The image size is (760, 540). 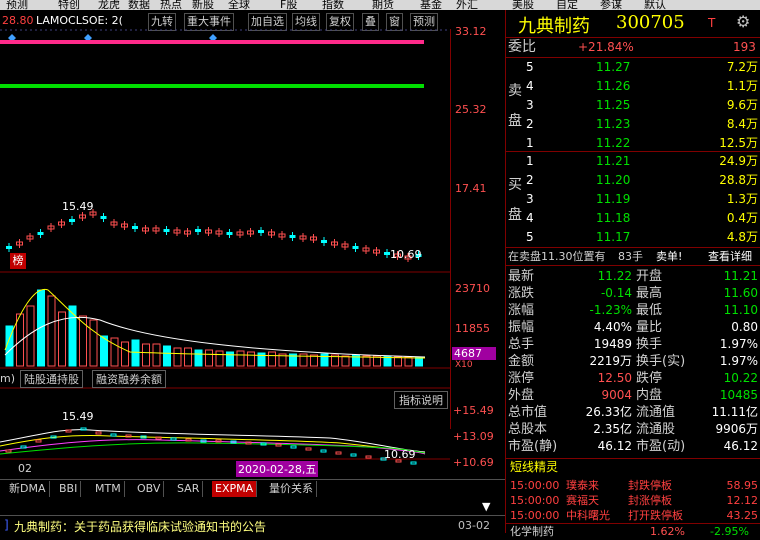 I want to click on buy-order-row: 3 11.19 1.3万, so click(x=642, y=199).